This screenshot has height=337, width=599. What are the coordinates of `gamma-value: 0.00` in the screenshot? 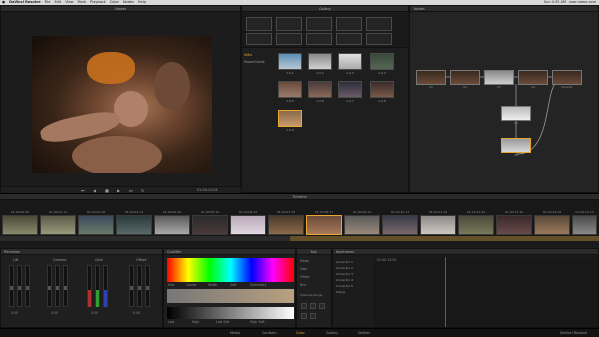 It's located at (54, 313).